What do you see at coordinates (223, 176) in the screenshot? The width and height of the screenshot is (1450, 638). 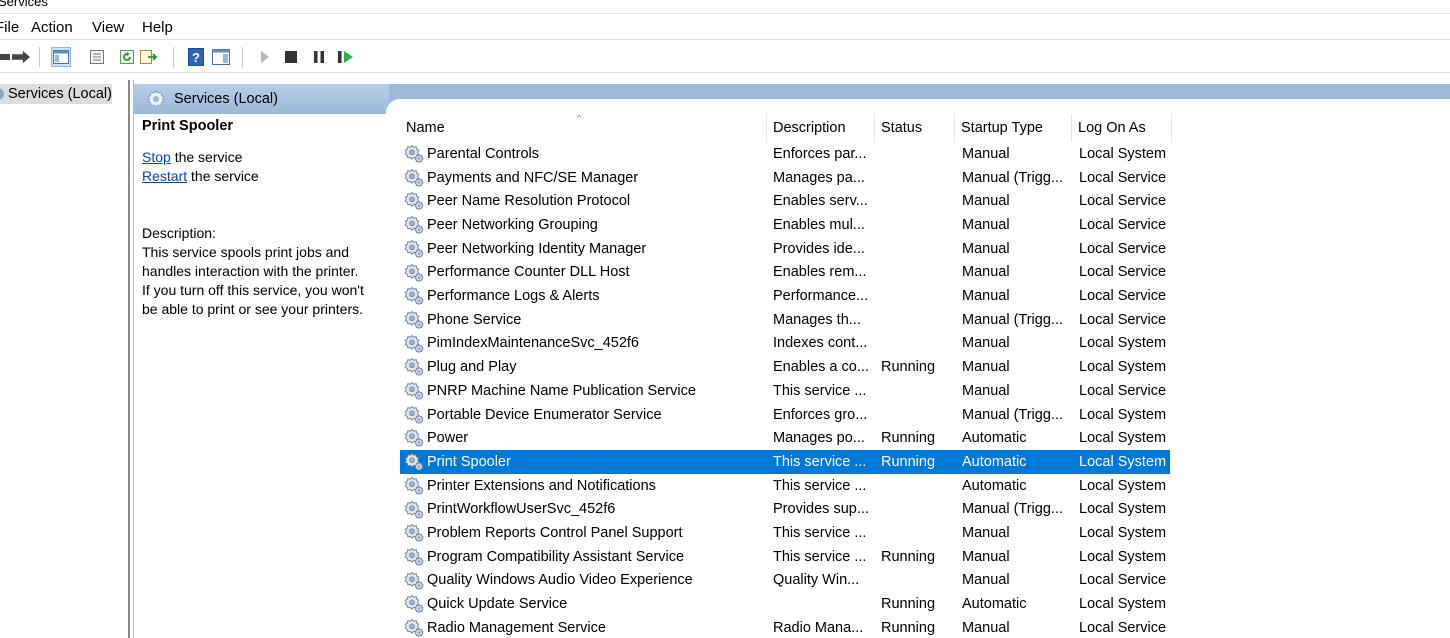 I see `restart-action-text: the service` at bounding box center [223, 176].